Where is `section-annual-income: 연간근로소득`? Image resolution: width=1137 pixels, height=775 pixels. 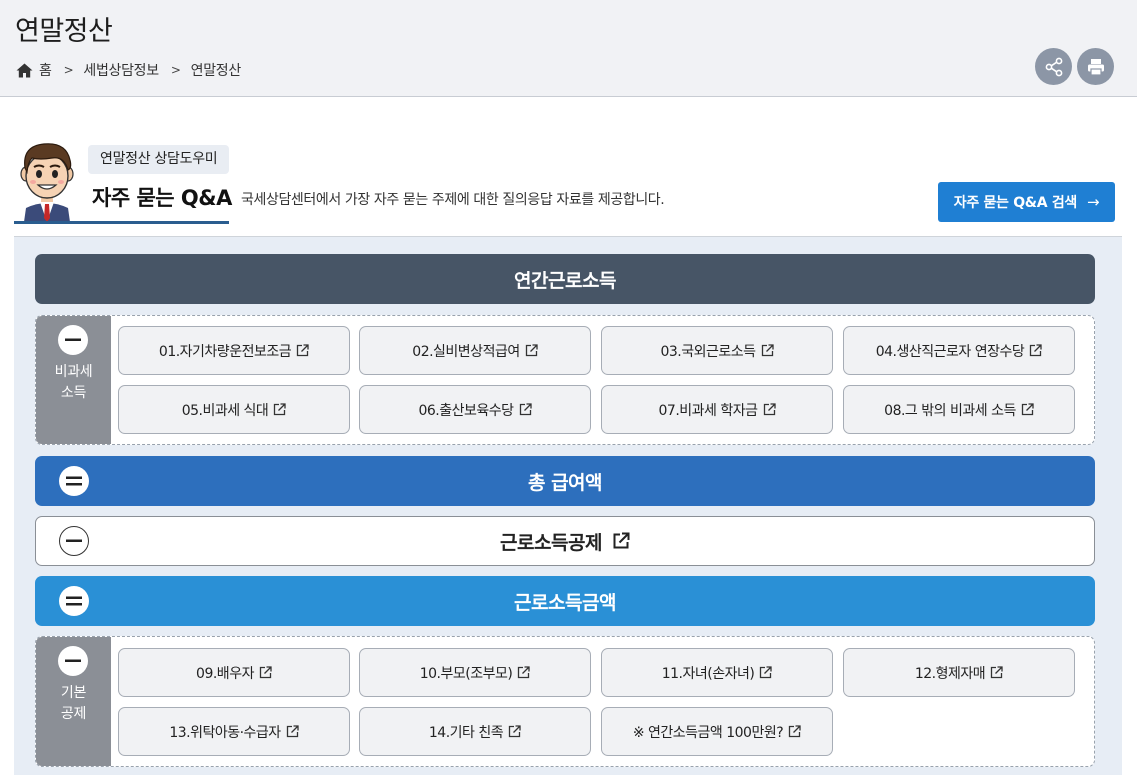
section-annual-income: 연간근로소득 is located at coordinates (565, 279).